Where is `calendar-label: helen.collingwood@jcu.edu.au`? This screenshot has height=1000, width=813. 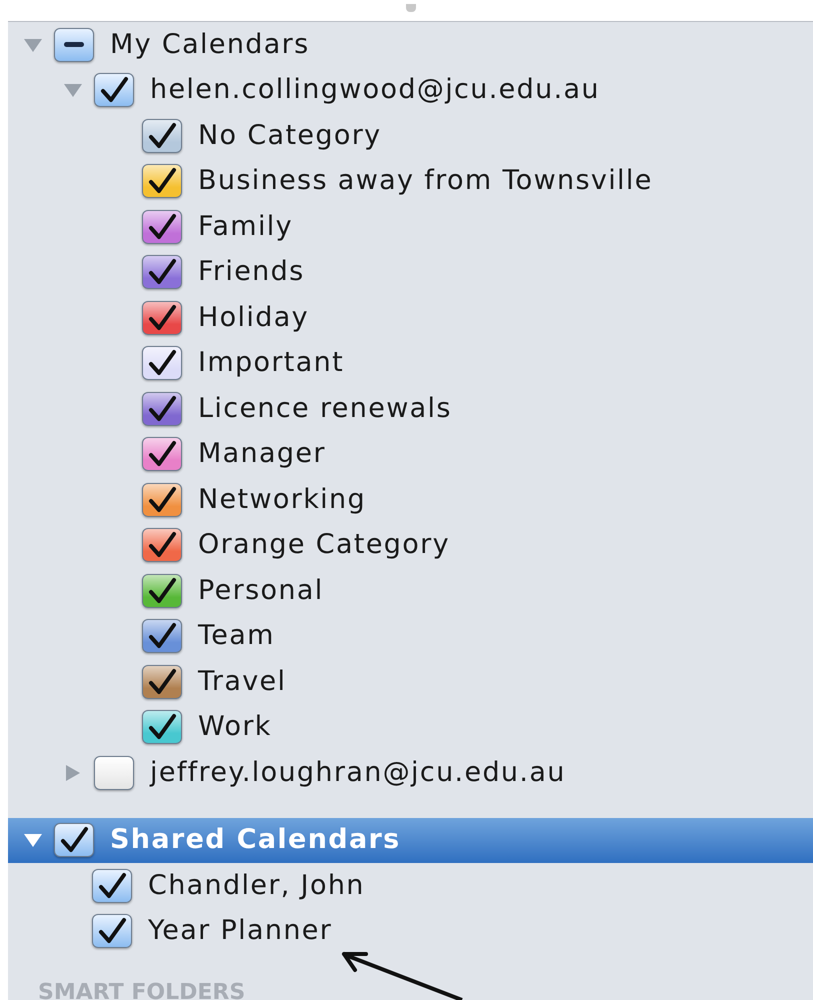
calendar-label: helen.collingwood@jcu.edu.au is located at coordinates (375, 90).